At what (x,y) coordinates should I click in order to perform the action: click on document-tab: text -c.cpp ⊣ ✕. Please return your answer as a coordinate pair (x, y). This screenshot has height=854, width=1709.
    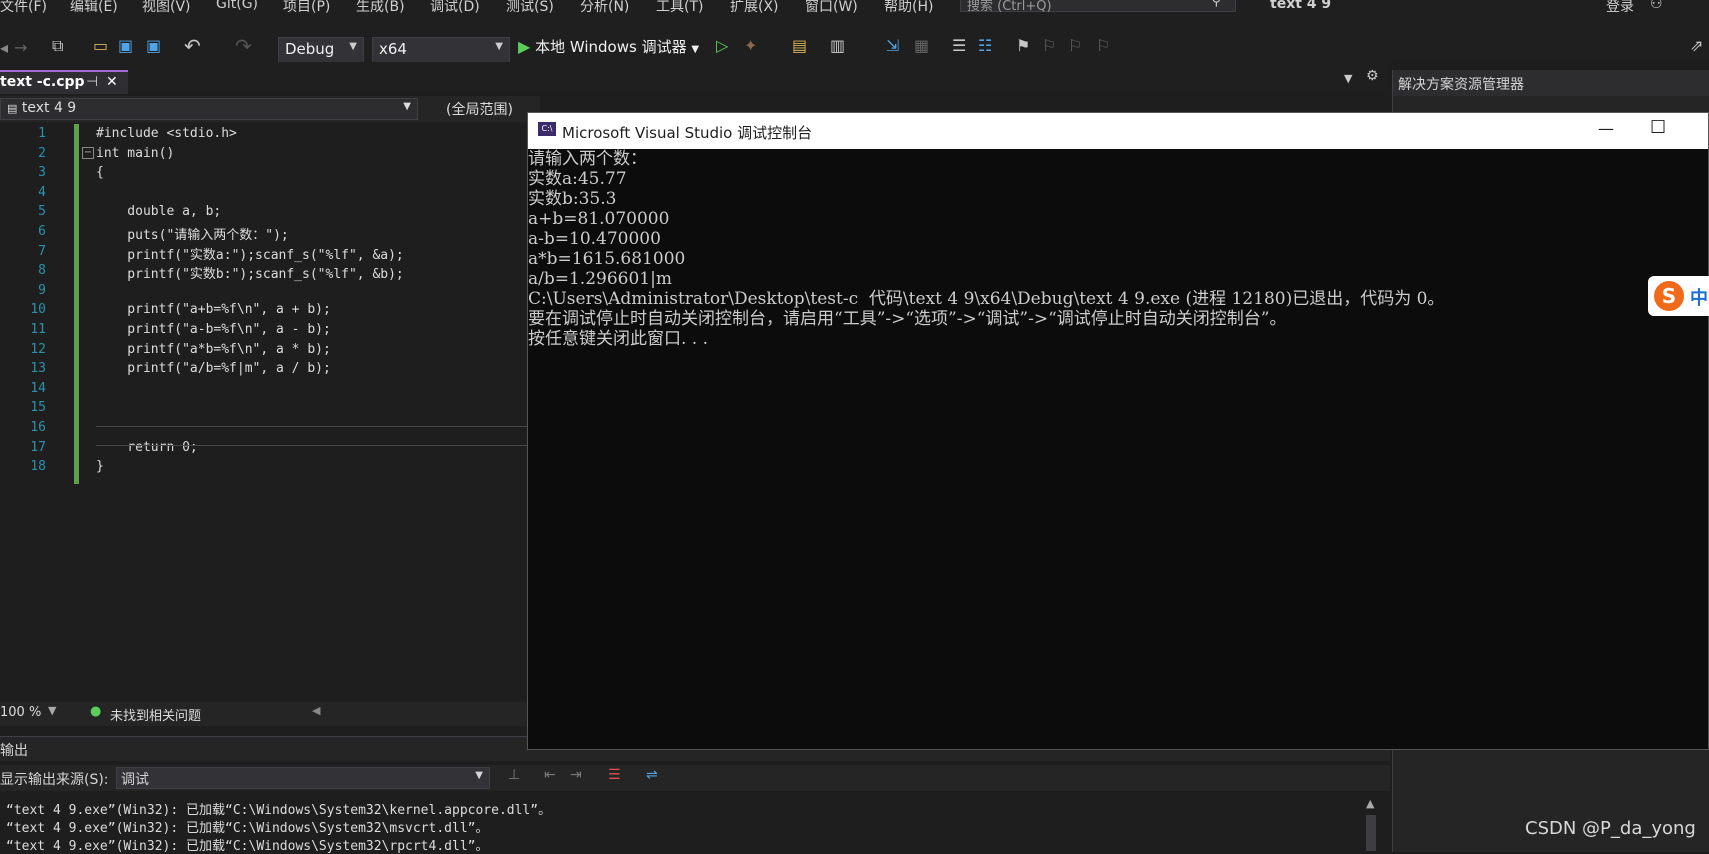
    Looking at the image, I should click on (64, 82).